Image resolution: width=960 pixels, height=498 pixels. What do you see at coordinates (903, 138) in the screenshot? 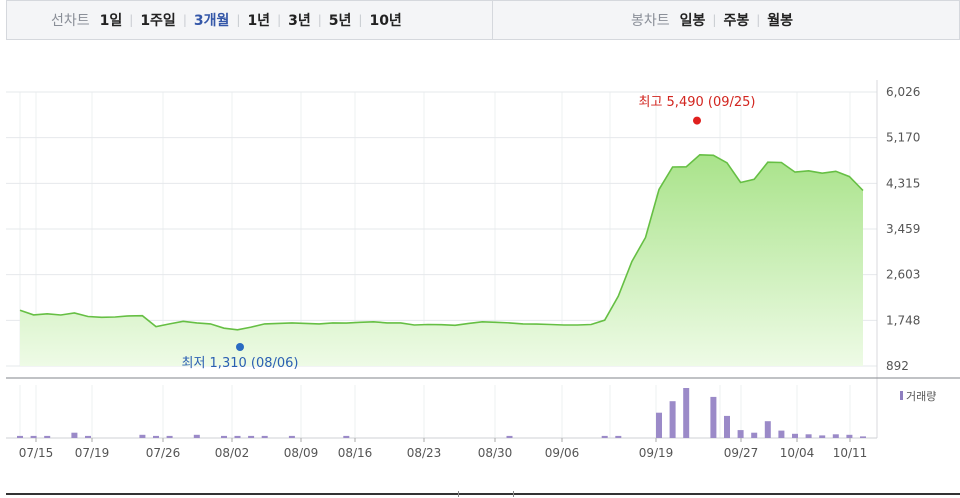
I see `y-tick-label: 5,170` at bounding box center [903, 138].